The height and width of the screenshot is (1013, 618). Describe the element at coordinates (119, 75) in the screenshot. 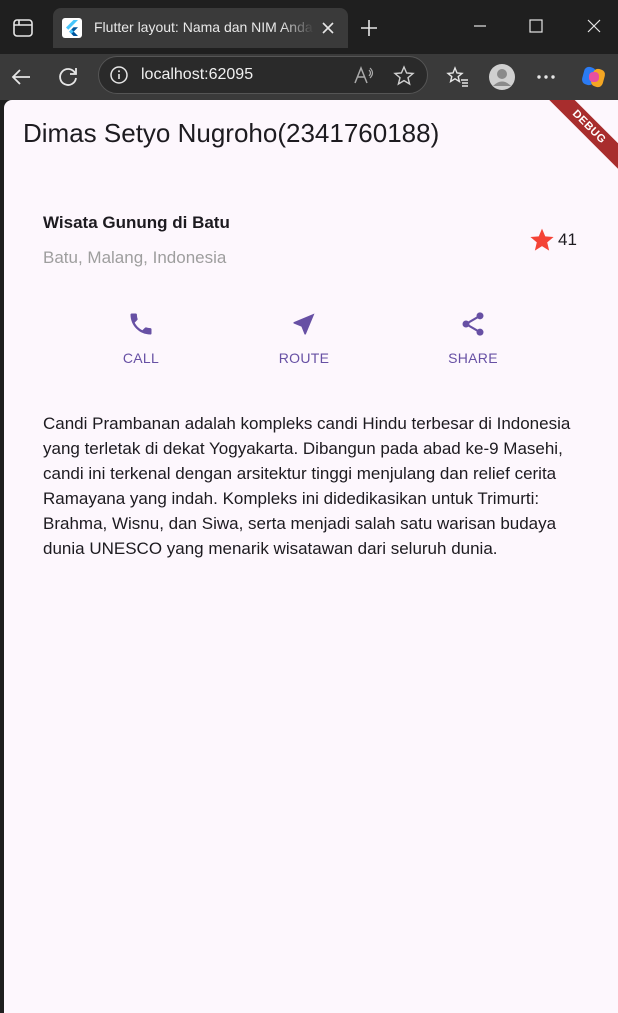

I see `info-icon` at that location.